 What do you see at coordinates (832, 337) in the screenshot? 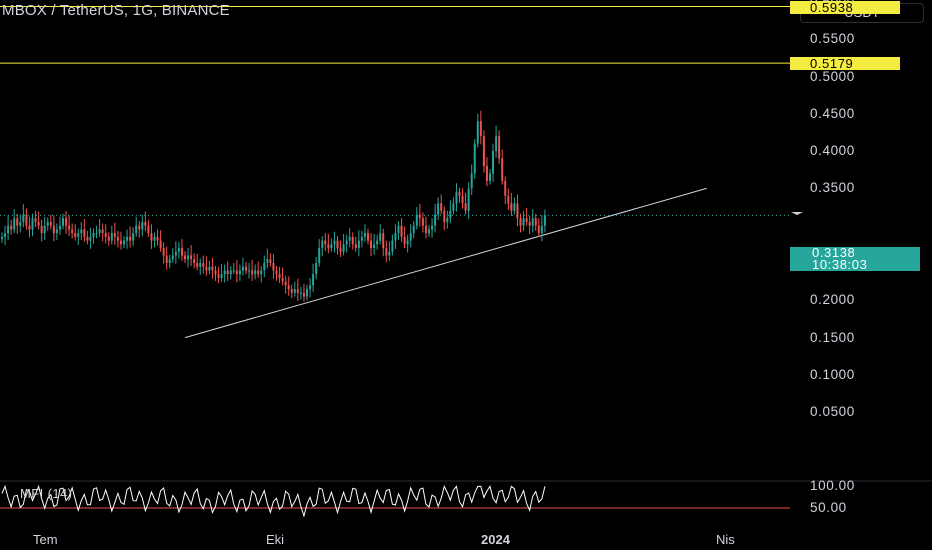
I see `price-axis-label: 0.1500` at bounding box center [832, 337].